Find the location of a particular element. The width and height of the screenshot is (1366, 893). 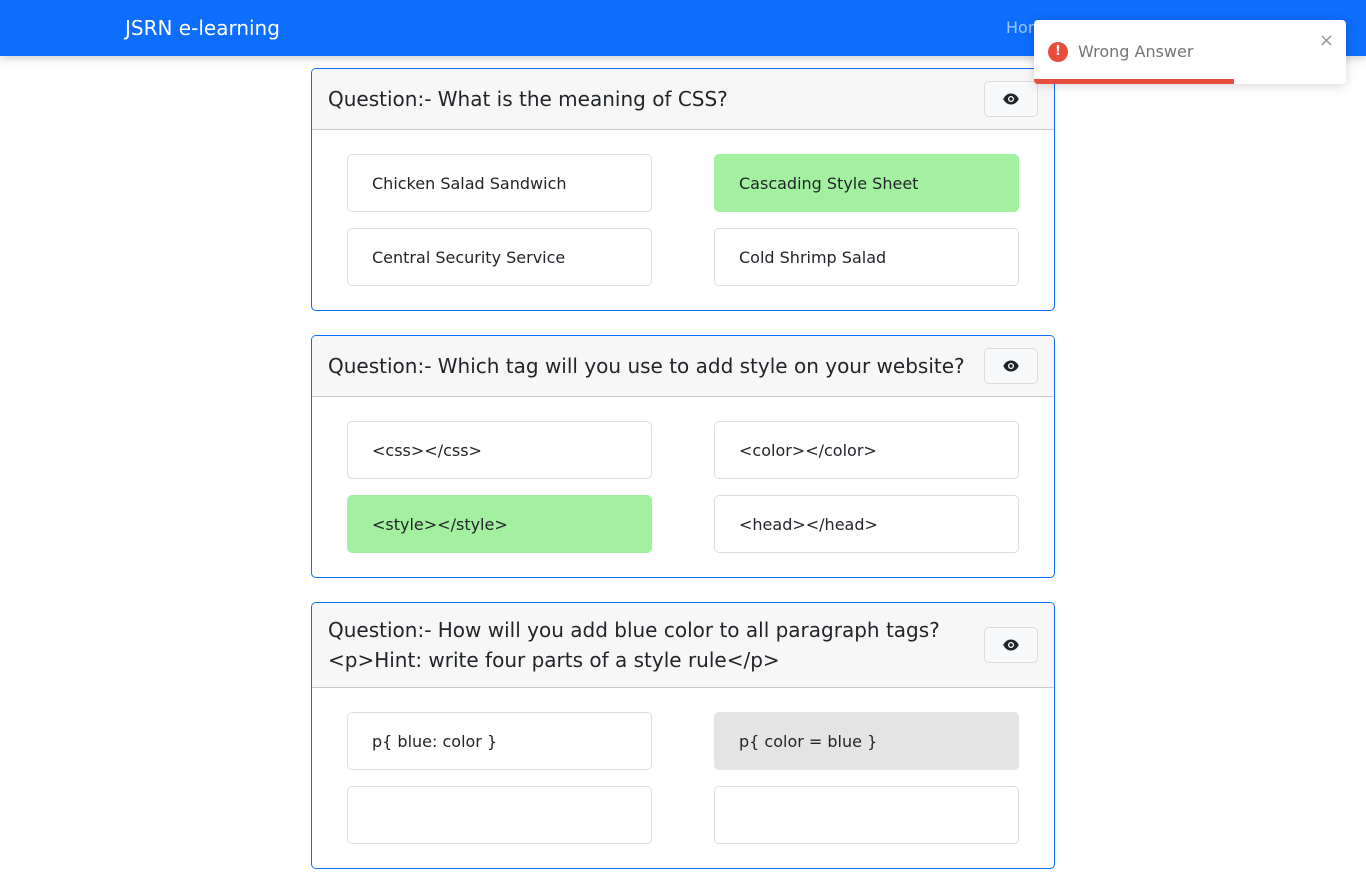

toast-progress-bar is located at coordinates (1134, 81).